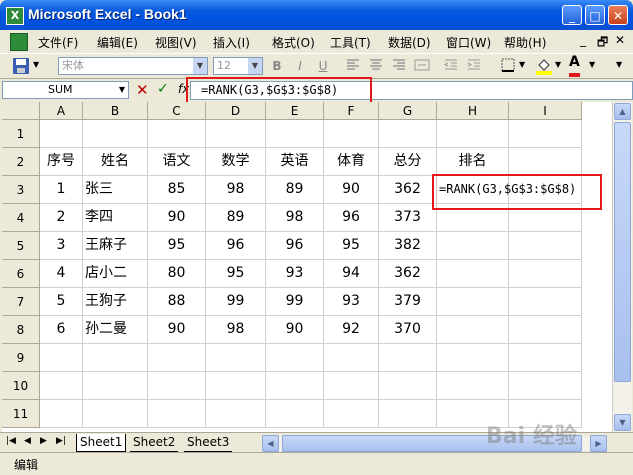 The image size is (633, 475). I want to click on menu-help: 帮助(H), so click(525, 42).